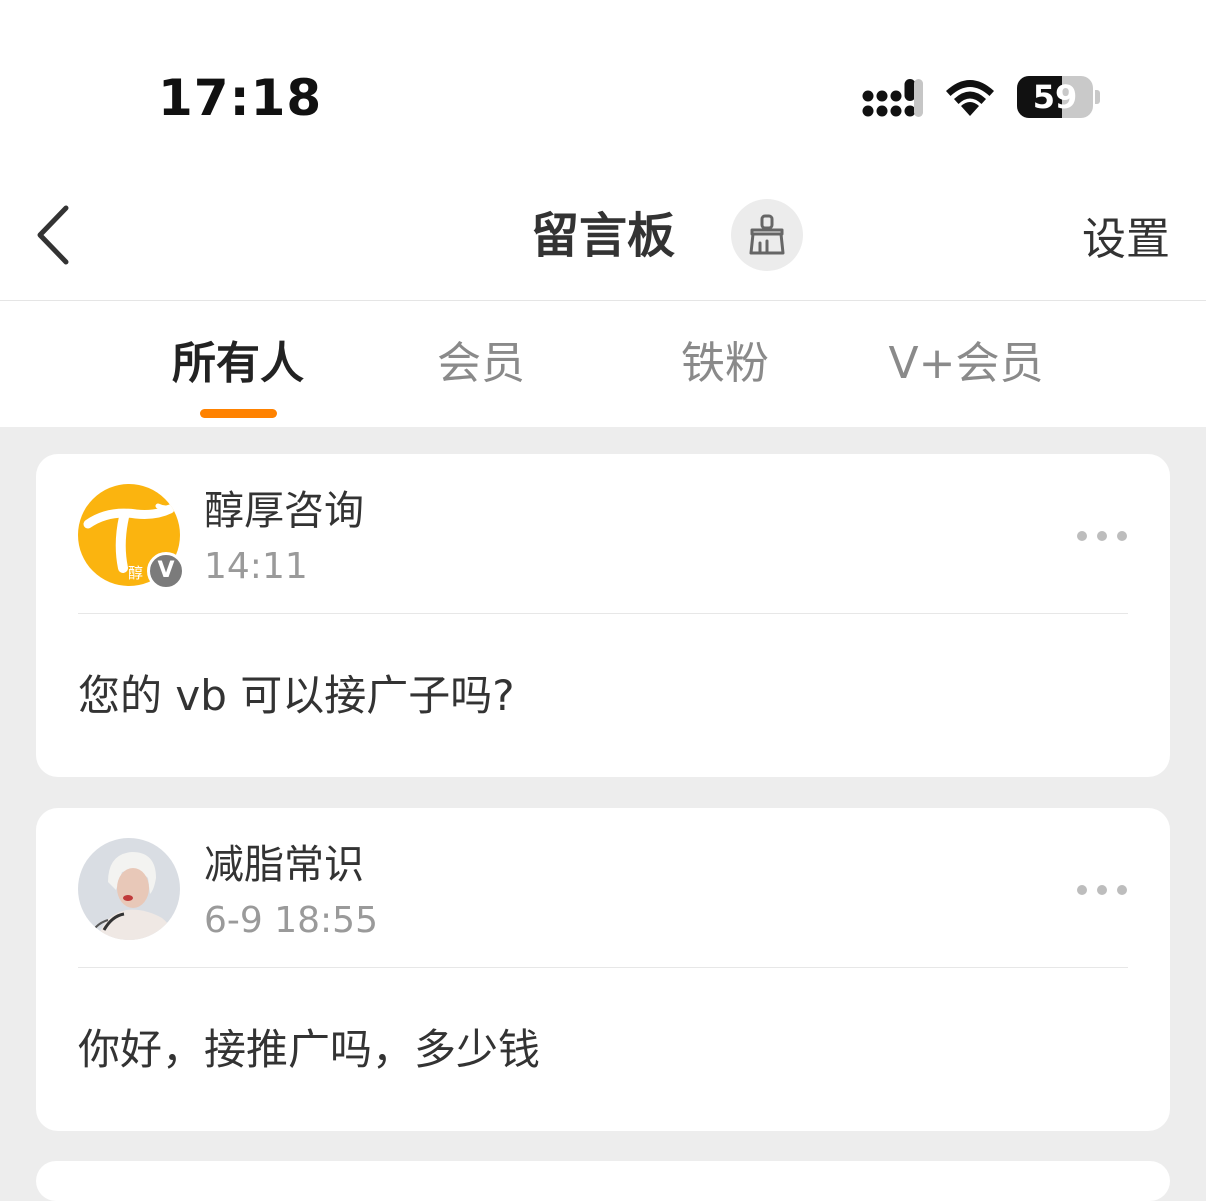 This screenshot has height=1201, width=1206. What do you see at coordinates (240, 98) in the screenshot?
I see `status-time: 17:18` at bounding box center [240, 98].